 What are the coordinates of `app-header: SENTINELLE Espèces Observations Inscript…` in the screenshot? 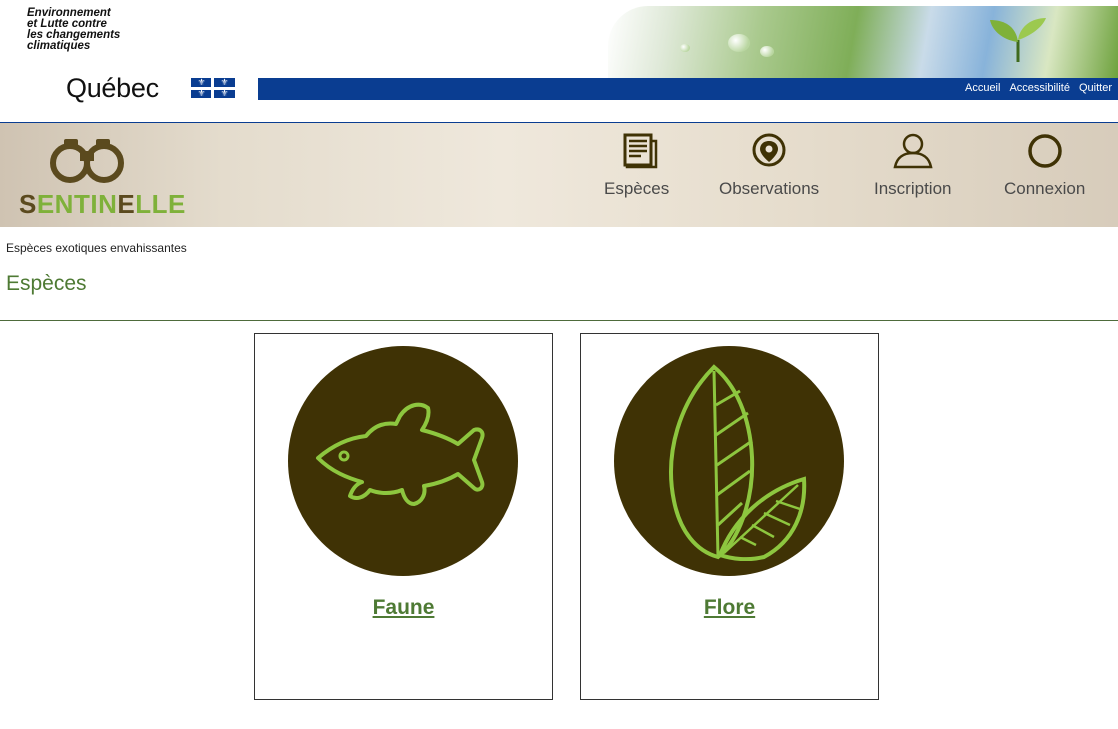 It's located at (559, 175).